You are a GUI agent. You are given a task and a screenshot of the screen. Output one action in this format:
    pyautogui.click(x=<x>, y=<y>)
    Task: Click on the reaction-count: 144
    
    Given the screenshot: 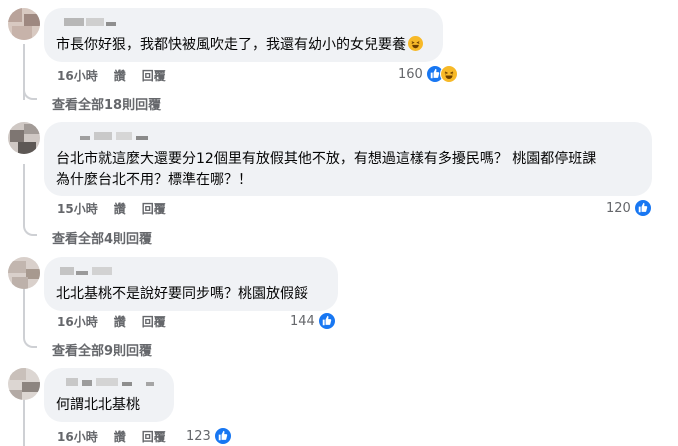 What is the action you would take?
    pyautogui.click(x=302, y=321)
    